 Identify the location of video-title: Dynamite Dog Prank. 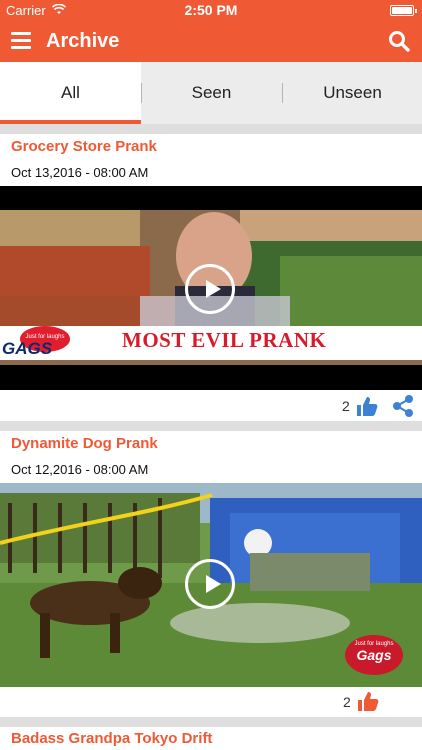
(84, 443).